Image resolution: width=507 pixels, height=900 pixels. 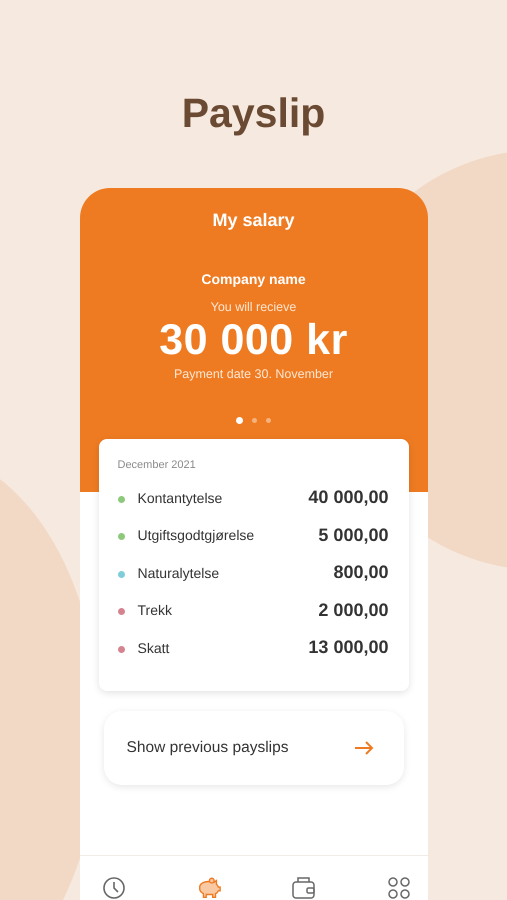 What do you see at coordinates (155, 610) in the screenshot?
I see `item-label: Trekk` at bounding box center [155, 610].